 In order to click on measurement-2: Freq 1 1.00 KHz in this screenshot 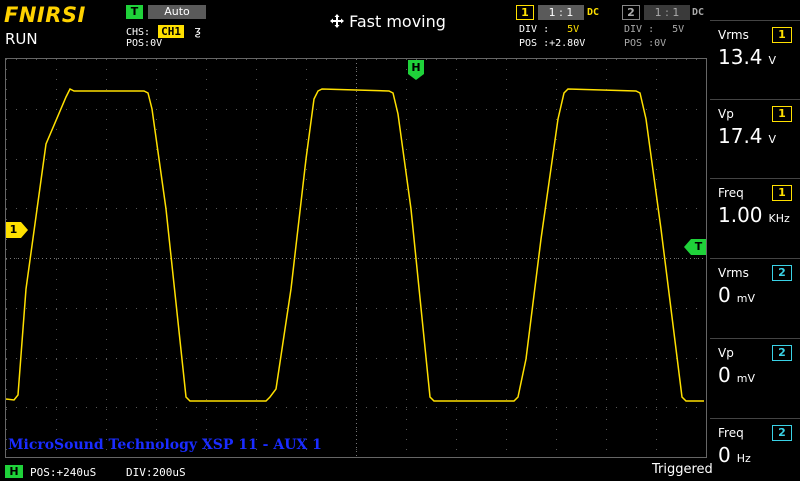, I will do `click(755, 209)`.